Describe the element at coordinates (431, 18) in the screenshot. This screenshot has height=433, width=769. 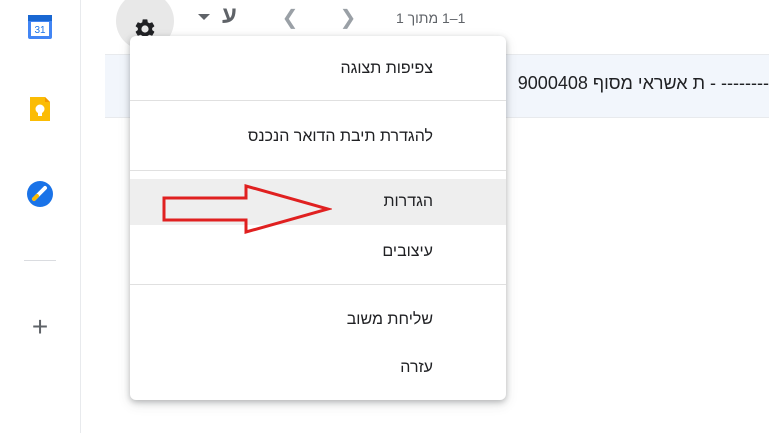
I see `page-count: 1–1 מתוך 1` at that location.